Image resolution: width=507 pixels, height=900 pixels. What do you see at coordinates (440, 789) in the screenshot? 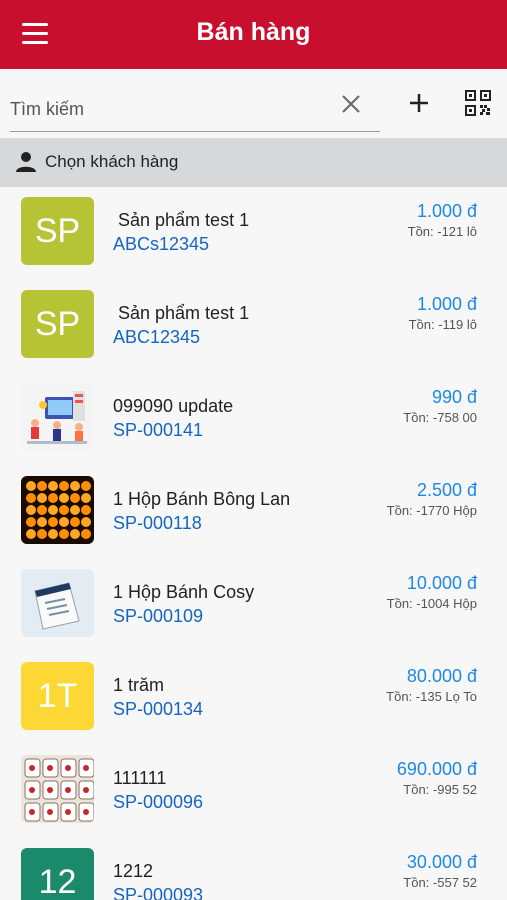
I see `product-stock: Tồn: -995 52` at bounding box center [440, 789].